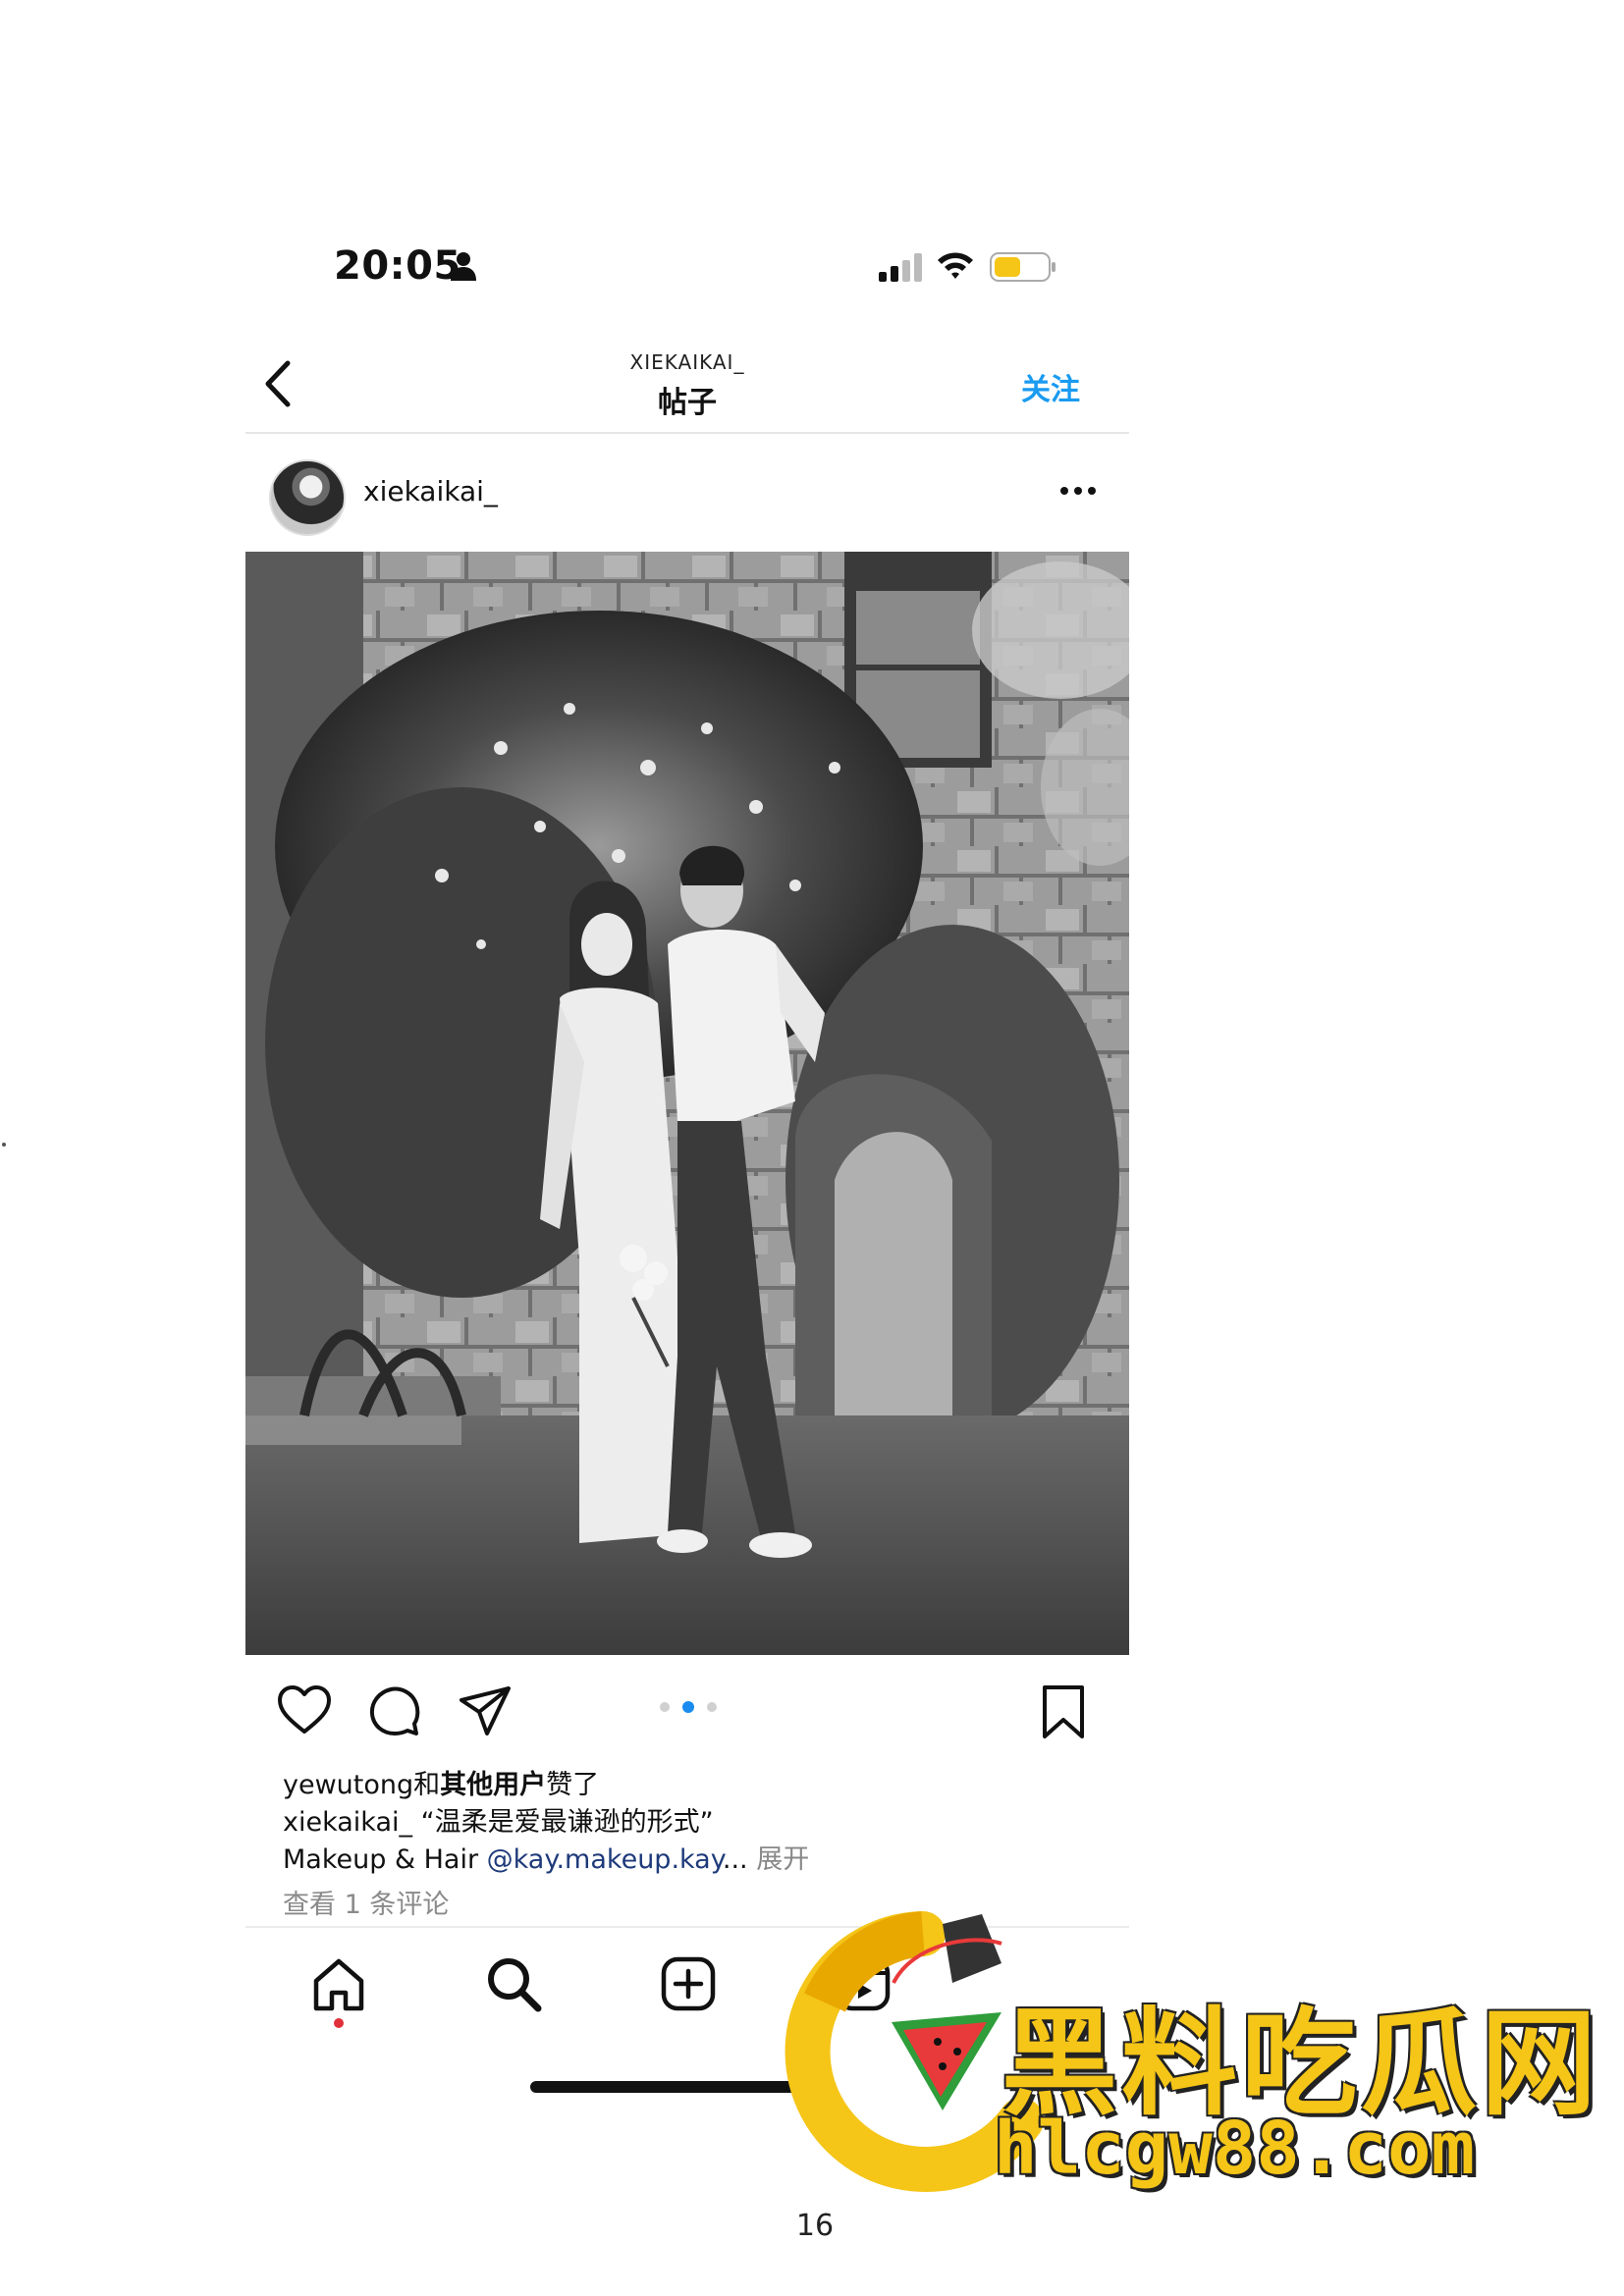 The image size is (1624, 2296). Describe the element at coordinates (304, 1709) in the screenshot. I see `heart-icon` at that location.